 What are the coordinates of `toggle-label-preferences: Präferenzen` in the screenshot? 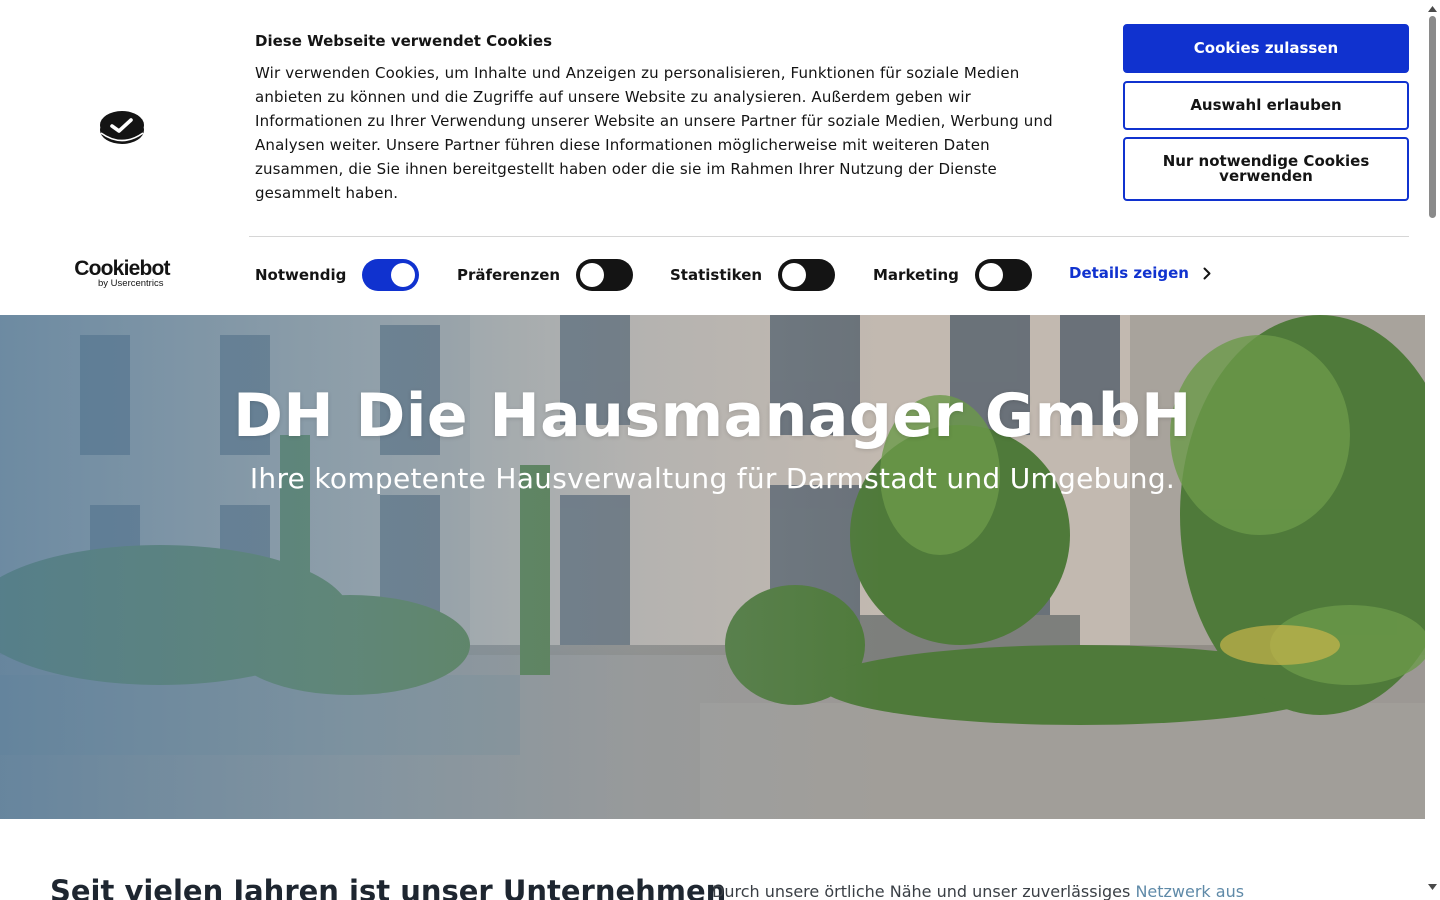 It's located at (509, 275).